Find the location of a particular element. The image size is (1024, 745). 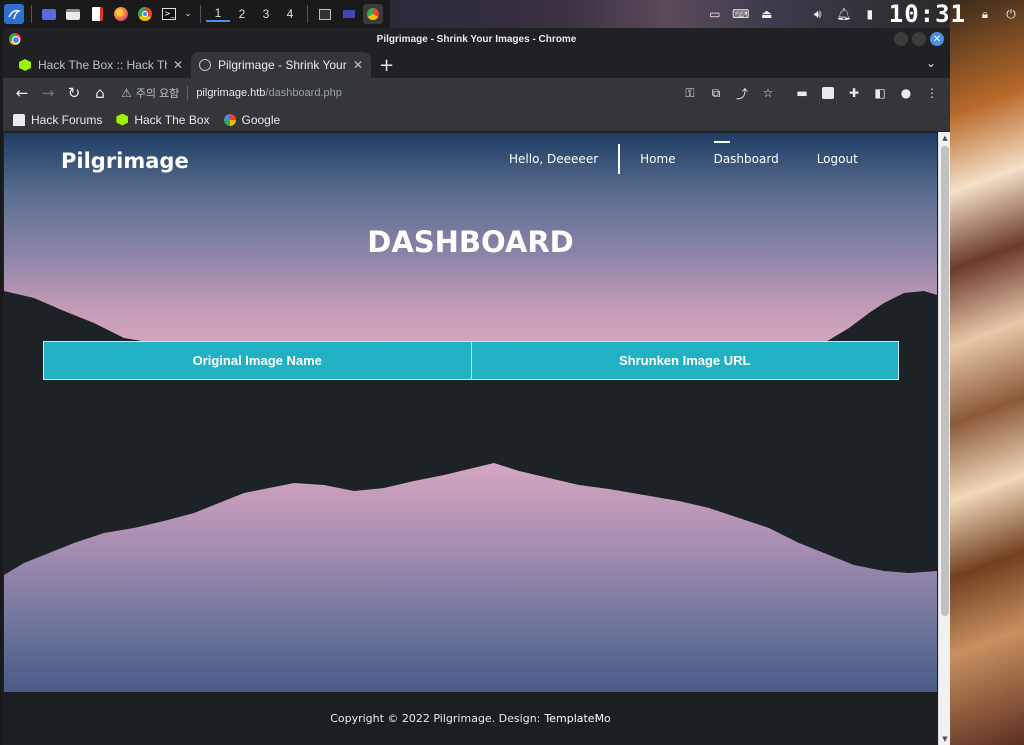

forward-button: → is located at coordinates (48, 93).